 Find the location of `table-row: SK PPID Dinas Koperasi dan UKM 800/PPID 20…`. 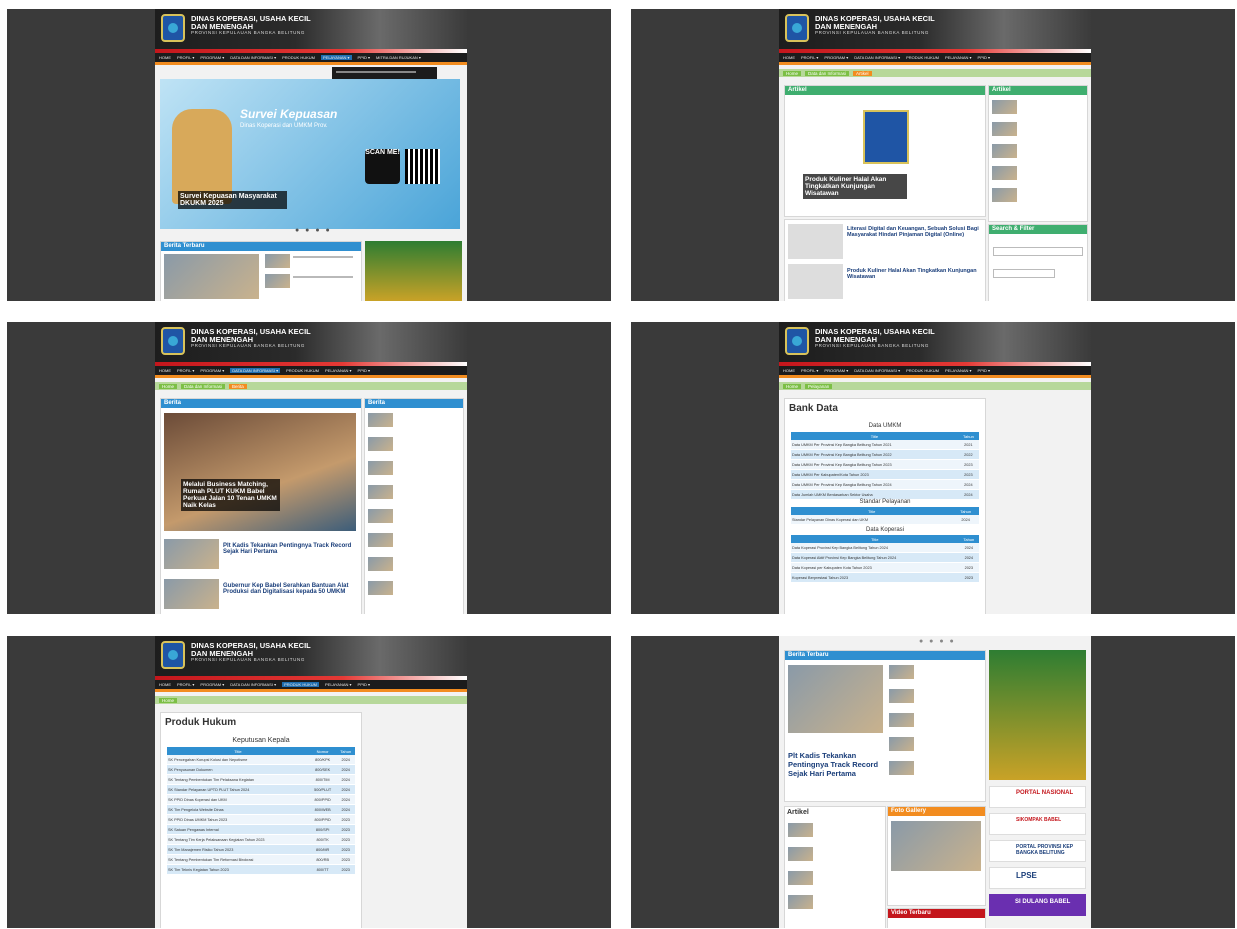

table-row: SK PPID Dinas Koperasi dan UKM 800/PPID 20… is located at coordinates (261, 799).